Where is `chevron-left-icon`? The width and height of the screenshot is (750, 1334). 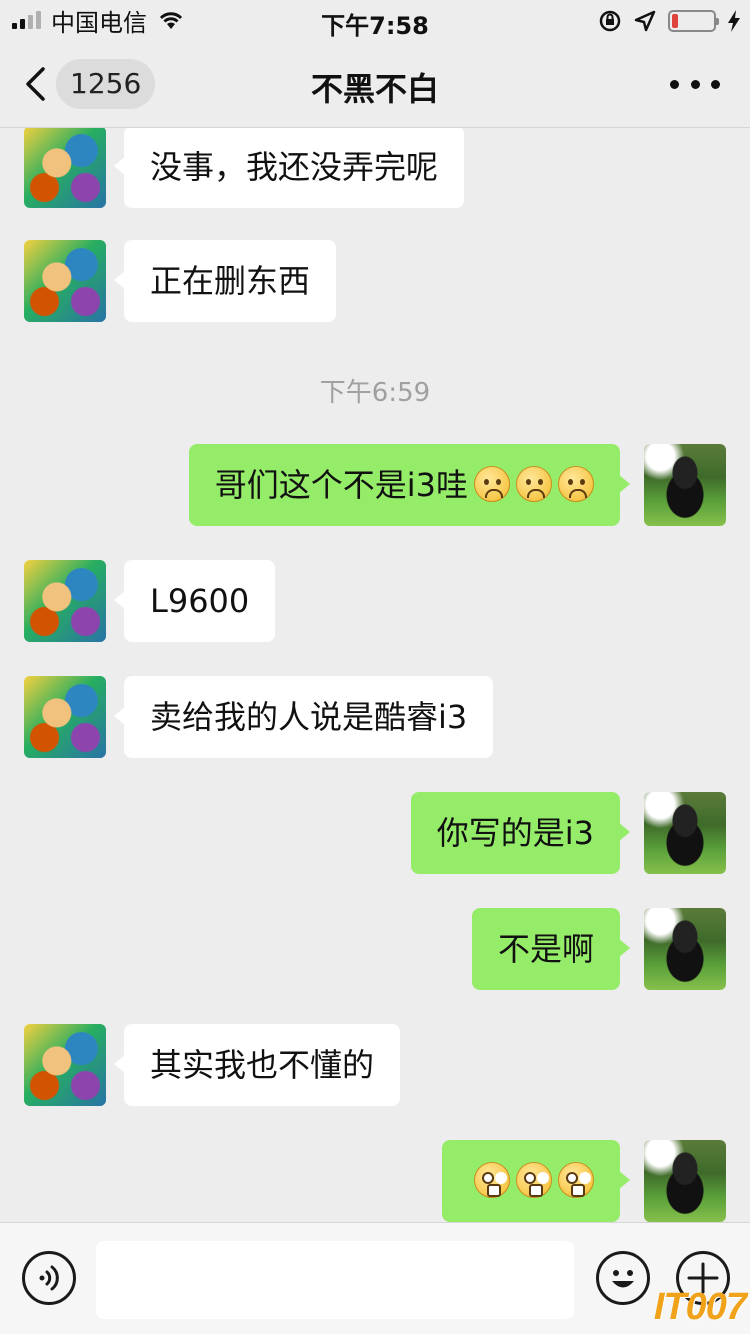
chevron-left-icon is located at coordinates (35, 84).